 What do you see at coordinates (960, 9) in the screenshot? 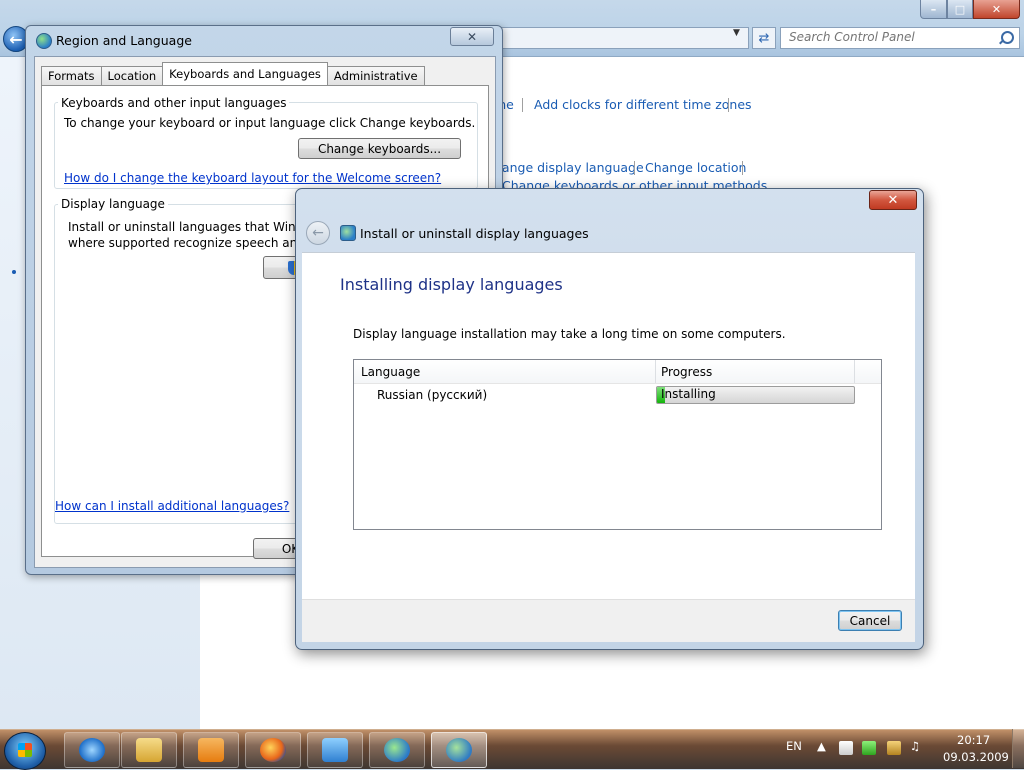
I see `maximize-button: □` at bounding box center [960, 9].